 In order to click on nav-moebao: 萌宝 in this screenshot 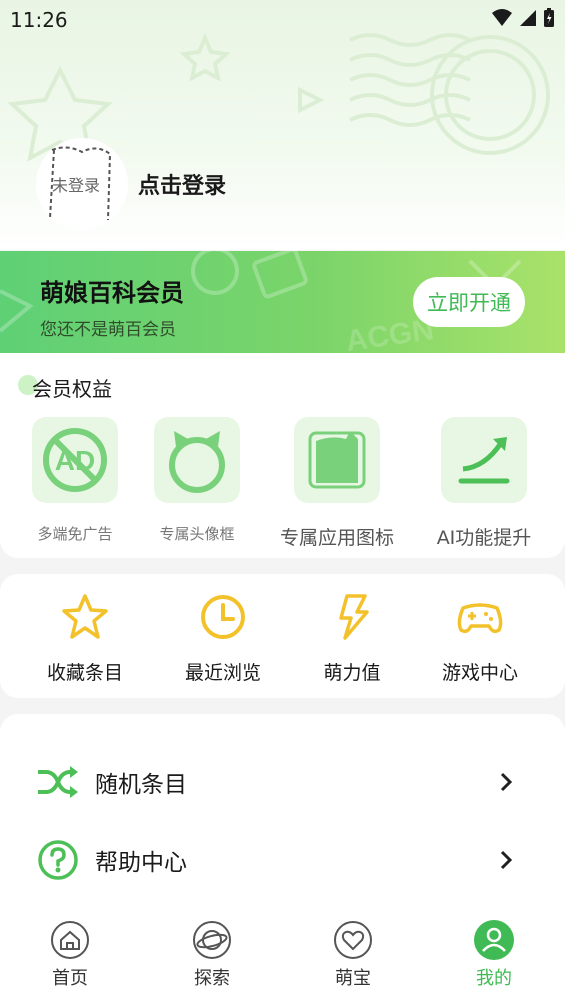, I will do `click(353, 954)`.